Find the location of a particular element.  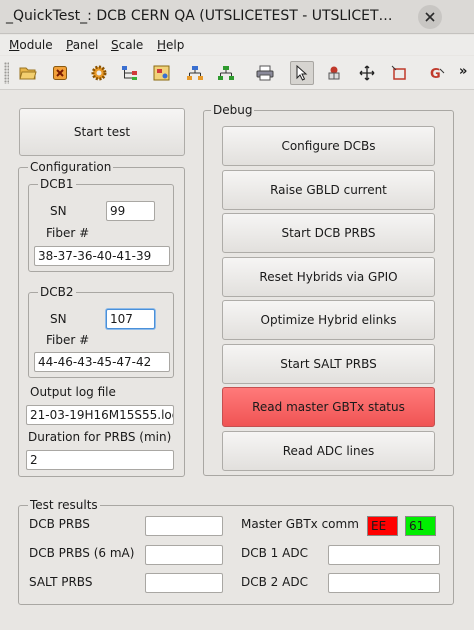

clipboard-icon is located at coordinates (334, 73).